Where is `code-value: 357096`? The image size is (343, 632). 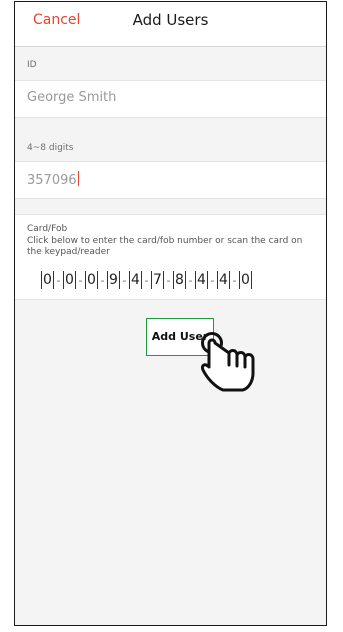
code-value: 357096 is located at coordinates (52, 180).